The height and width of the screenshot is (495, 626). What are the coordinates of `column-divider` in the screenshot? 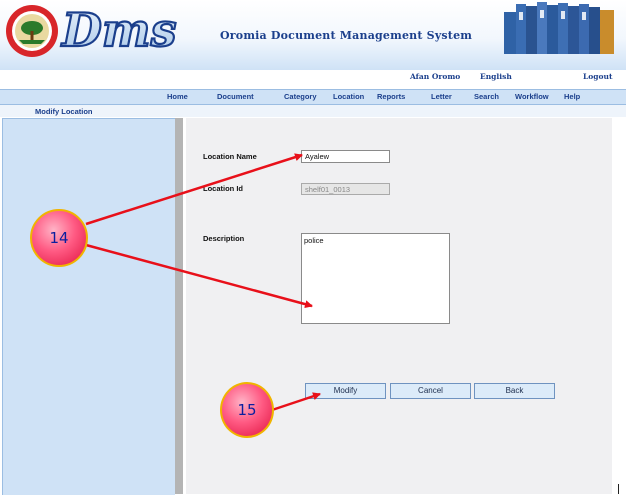 It's located at (179, 306).